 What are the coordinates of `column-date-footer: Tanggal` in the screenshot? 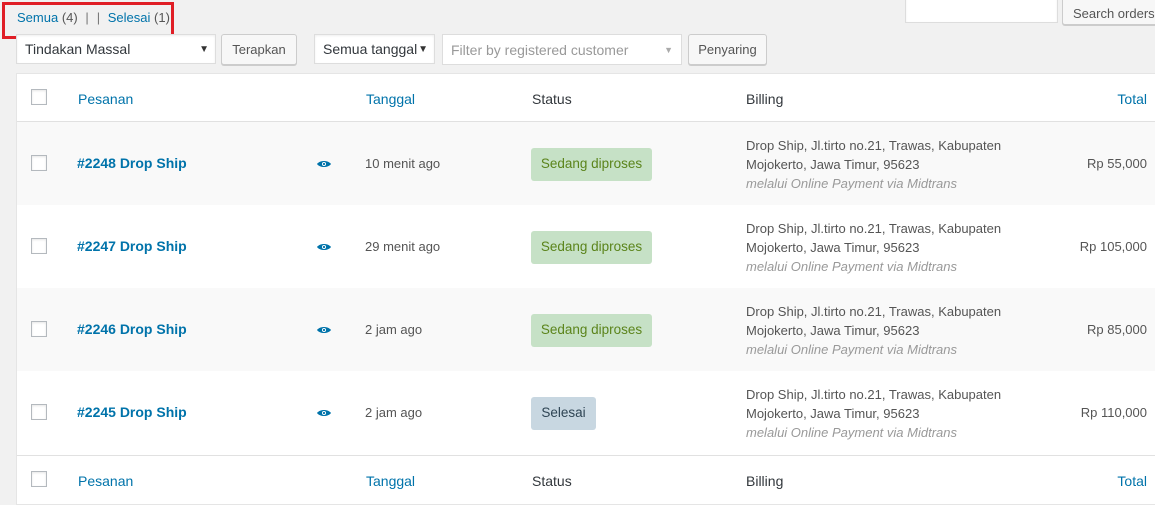 It's located at (390, 481).